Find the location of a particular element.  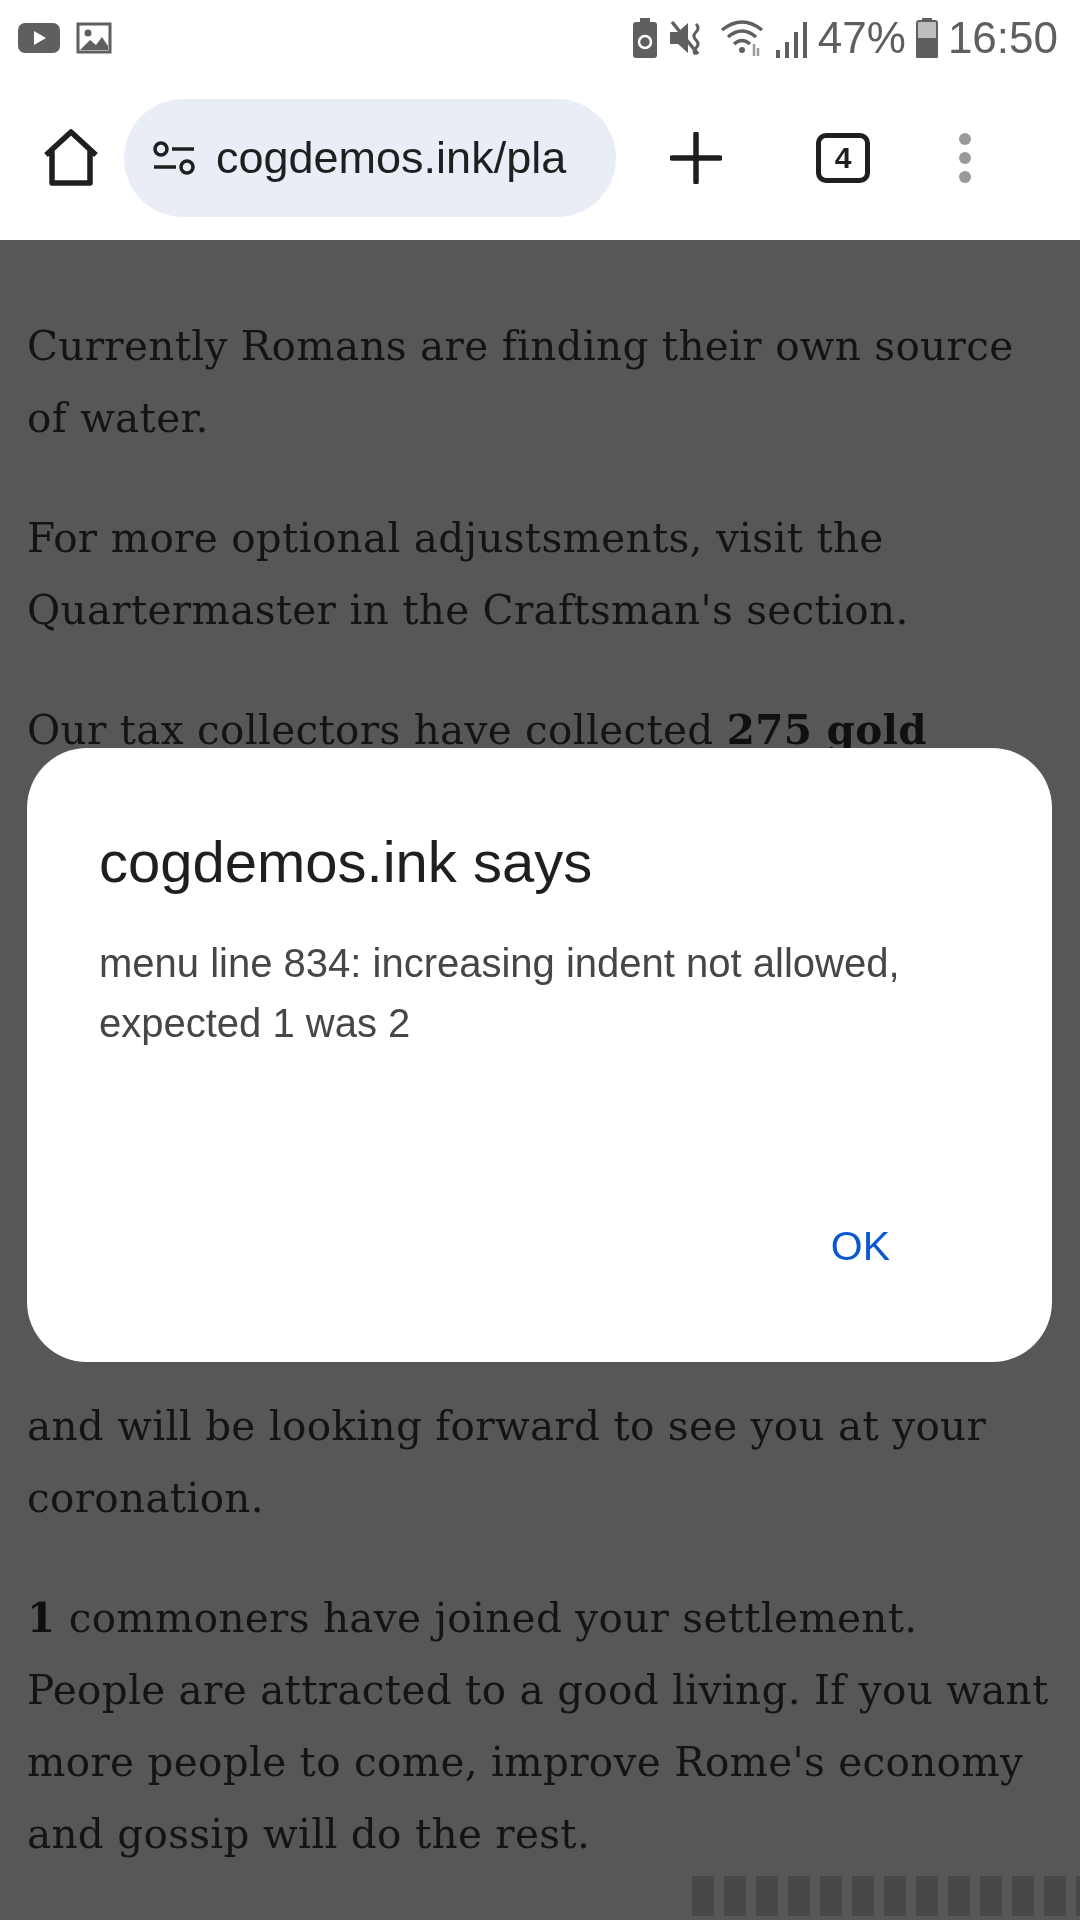

more-options-button is located at coordinates (965, 157).